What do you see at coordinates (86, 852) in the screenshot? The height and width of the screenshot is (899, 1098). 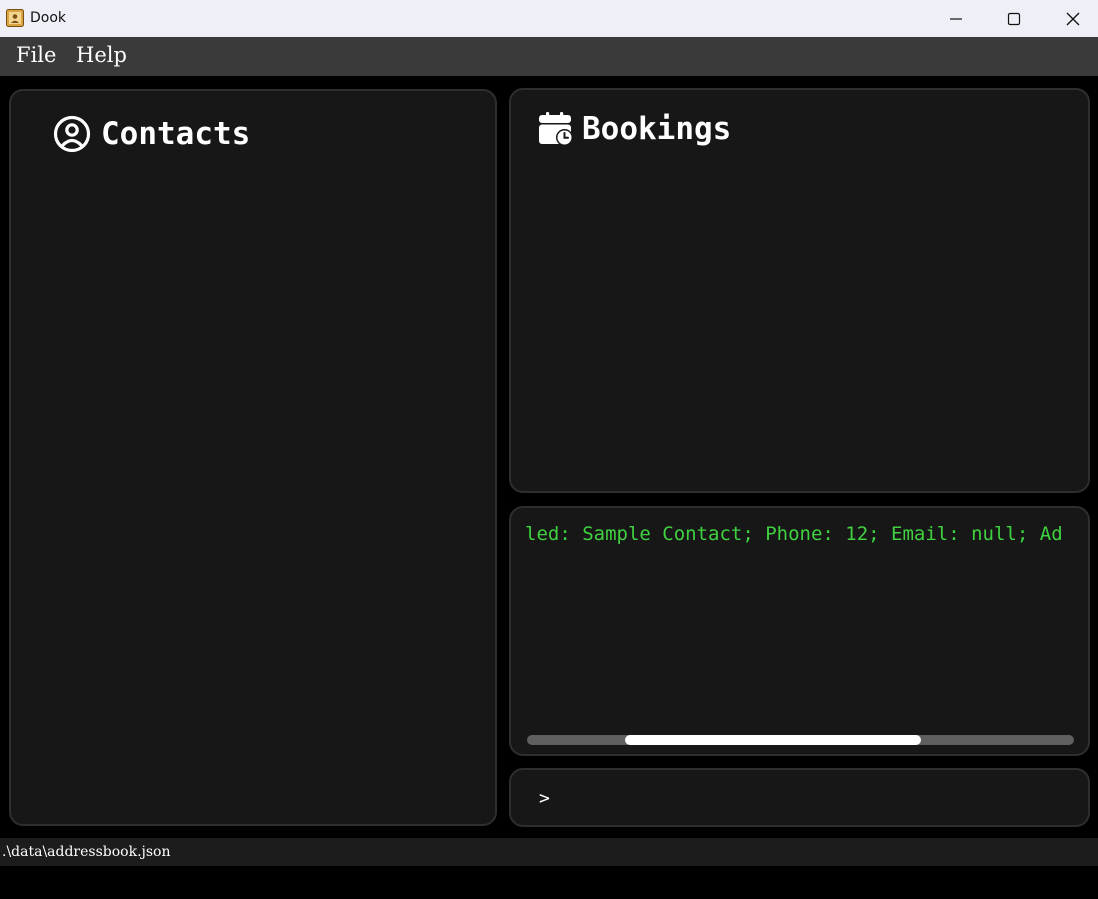 I see `save-file-path: .\data\addressbook.json` at bounding box center [86, 852].